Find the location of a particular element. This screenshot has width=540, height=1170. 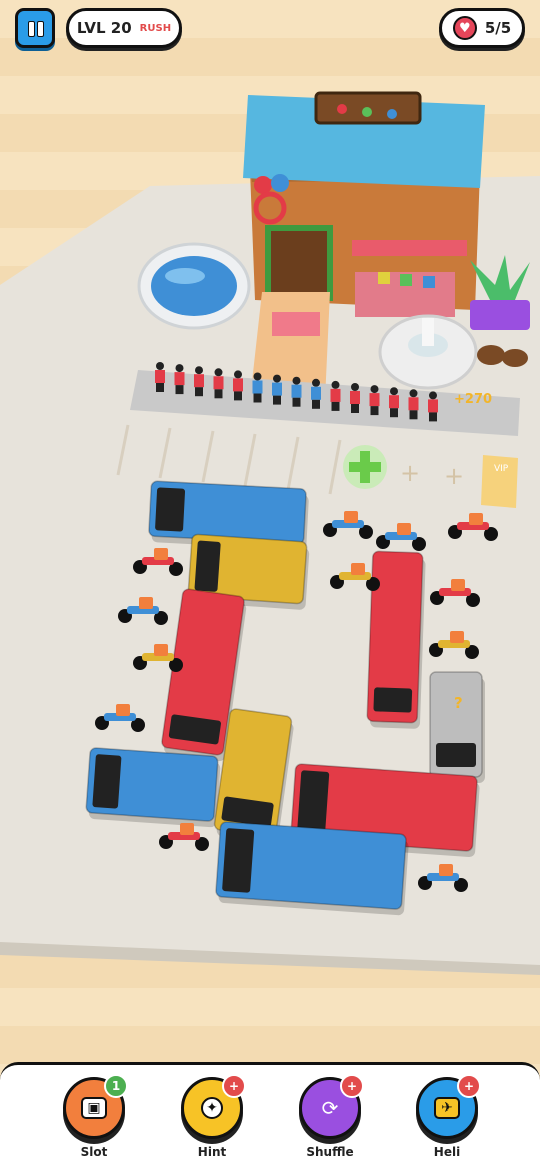

vip-slot is located at coordinates (499, 481).